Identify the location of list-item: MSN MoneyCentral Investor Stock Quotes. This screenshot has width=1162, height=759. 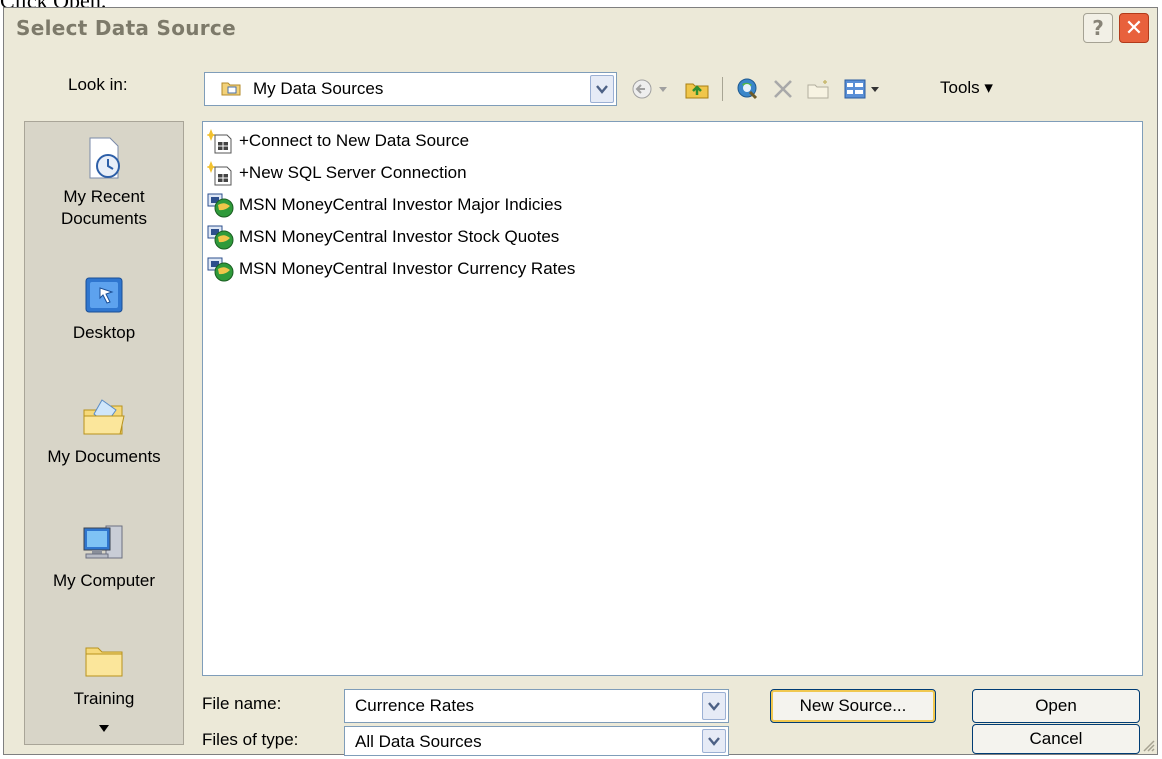
(383, 237).